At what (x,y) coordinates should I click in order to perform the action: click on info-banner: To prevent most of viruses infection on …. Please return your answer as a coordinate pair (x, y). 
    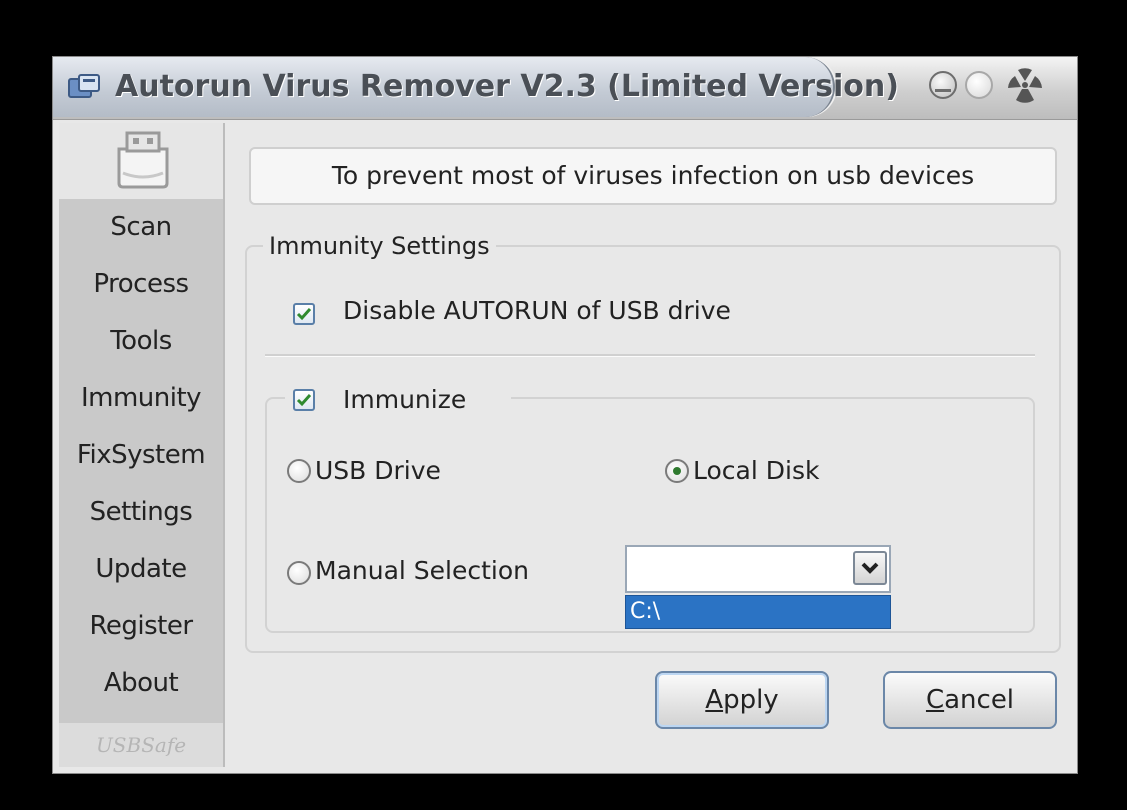
    Looking at the image, I should click on (653, 176).